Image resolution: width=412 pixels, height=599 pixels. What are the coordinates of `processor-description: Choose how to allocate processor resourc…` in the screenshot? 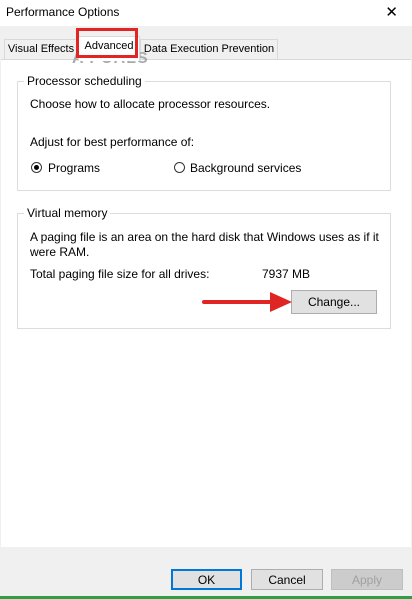 It's located at (150, 104).